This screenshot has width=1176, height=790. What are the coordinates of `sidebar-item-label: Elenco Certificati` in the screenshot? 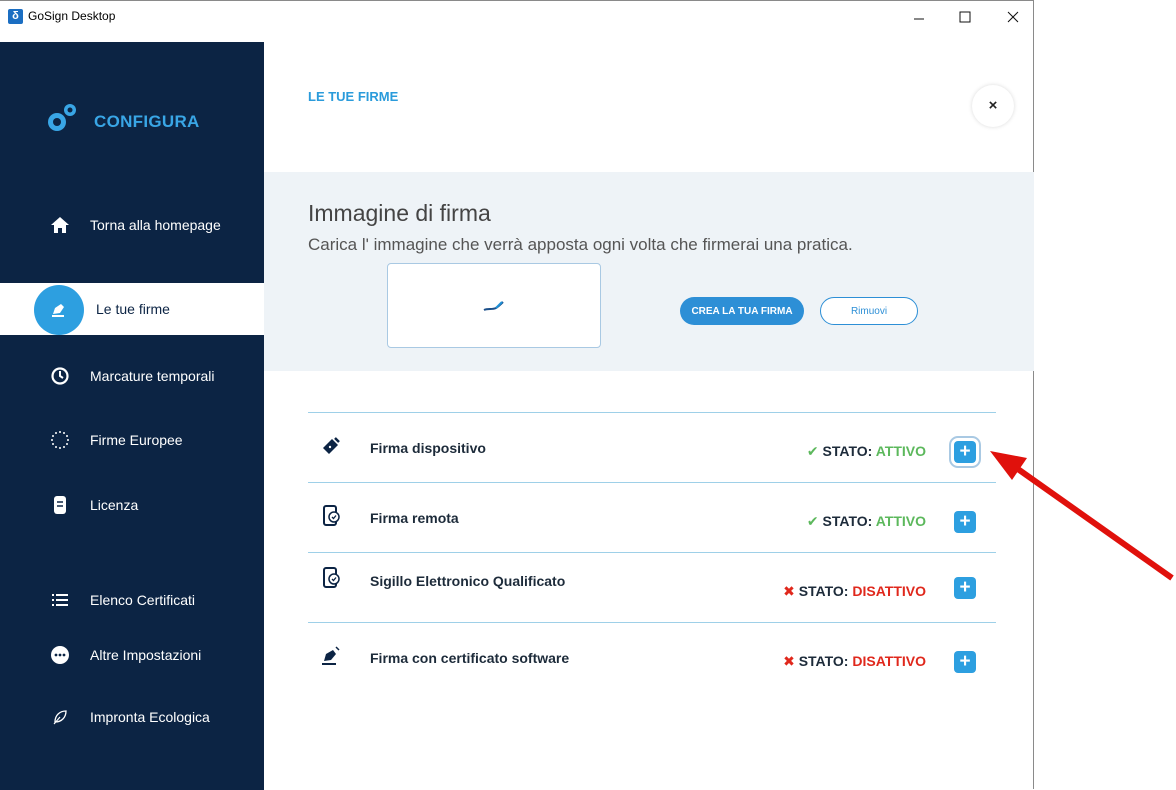 It's located at (143, 600).